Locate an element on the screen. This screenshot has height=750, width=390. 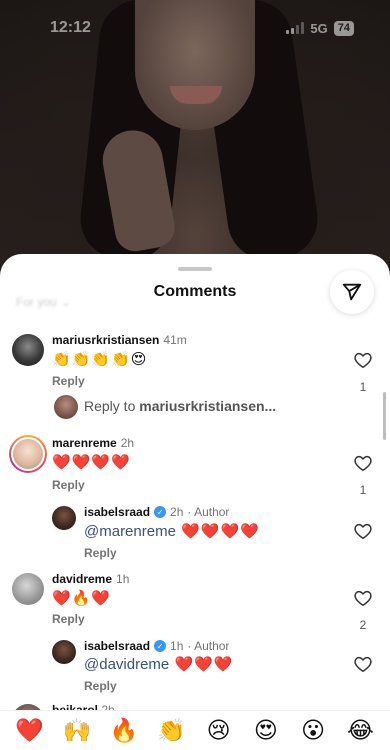
emoji-laughing-button: 😂 is located at coordinates (360, 730).